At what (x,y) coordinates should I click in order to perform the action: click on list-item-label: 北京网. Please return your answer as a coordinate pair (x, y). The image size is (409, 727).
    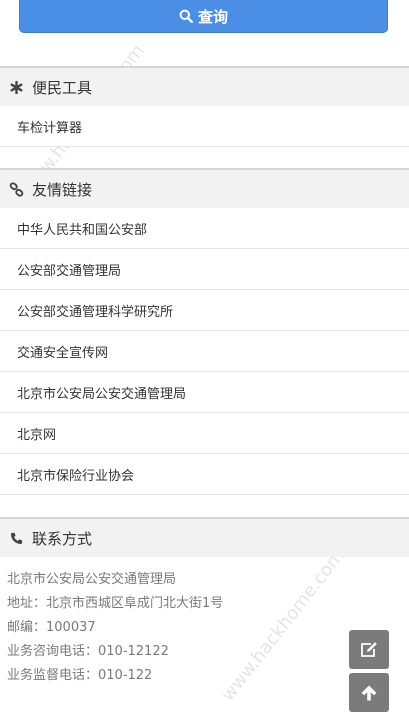
    Looking at the image, I should click on (37, 435).